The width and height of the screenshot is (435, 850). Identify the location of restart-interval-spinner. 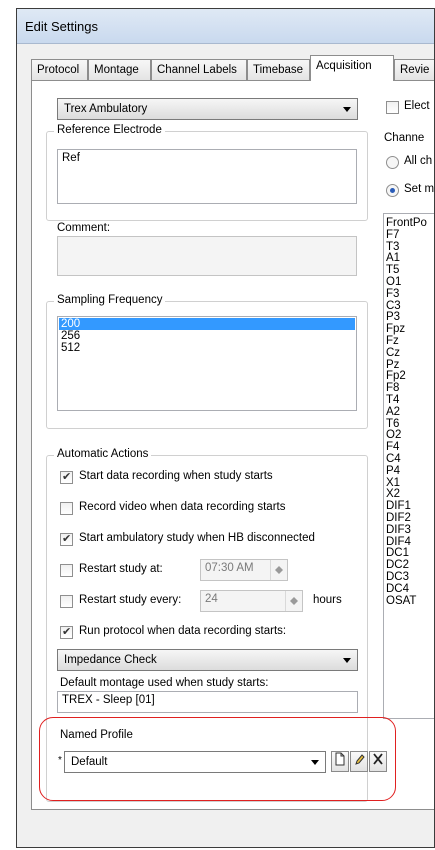
(293, 601).